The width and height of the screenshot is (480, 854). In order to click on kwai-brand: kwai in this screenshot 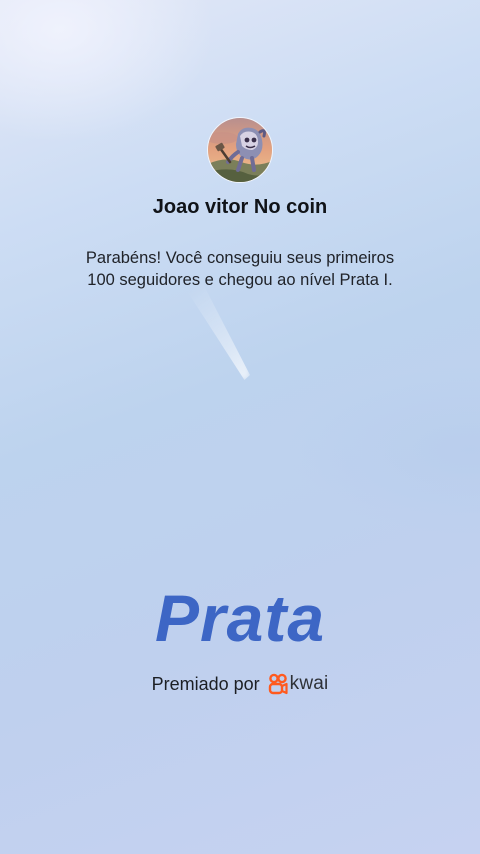, I will do `click(298, 684)`.